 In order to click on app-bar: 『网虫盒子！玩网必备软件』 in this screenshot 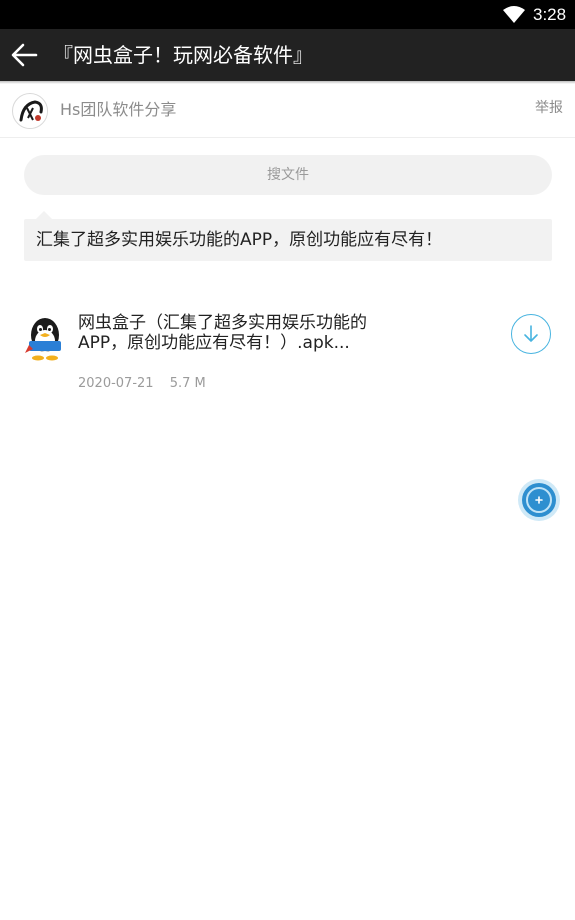, I will do `click(287, 55)`.